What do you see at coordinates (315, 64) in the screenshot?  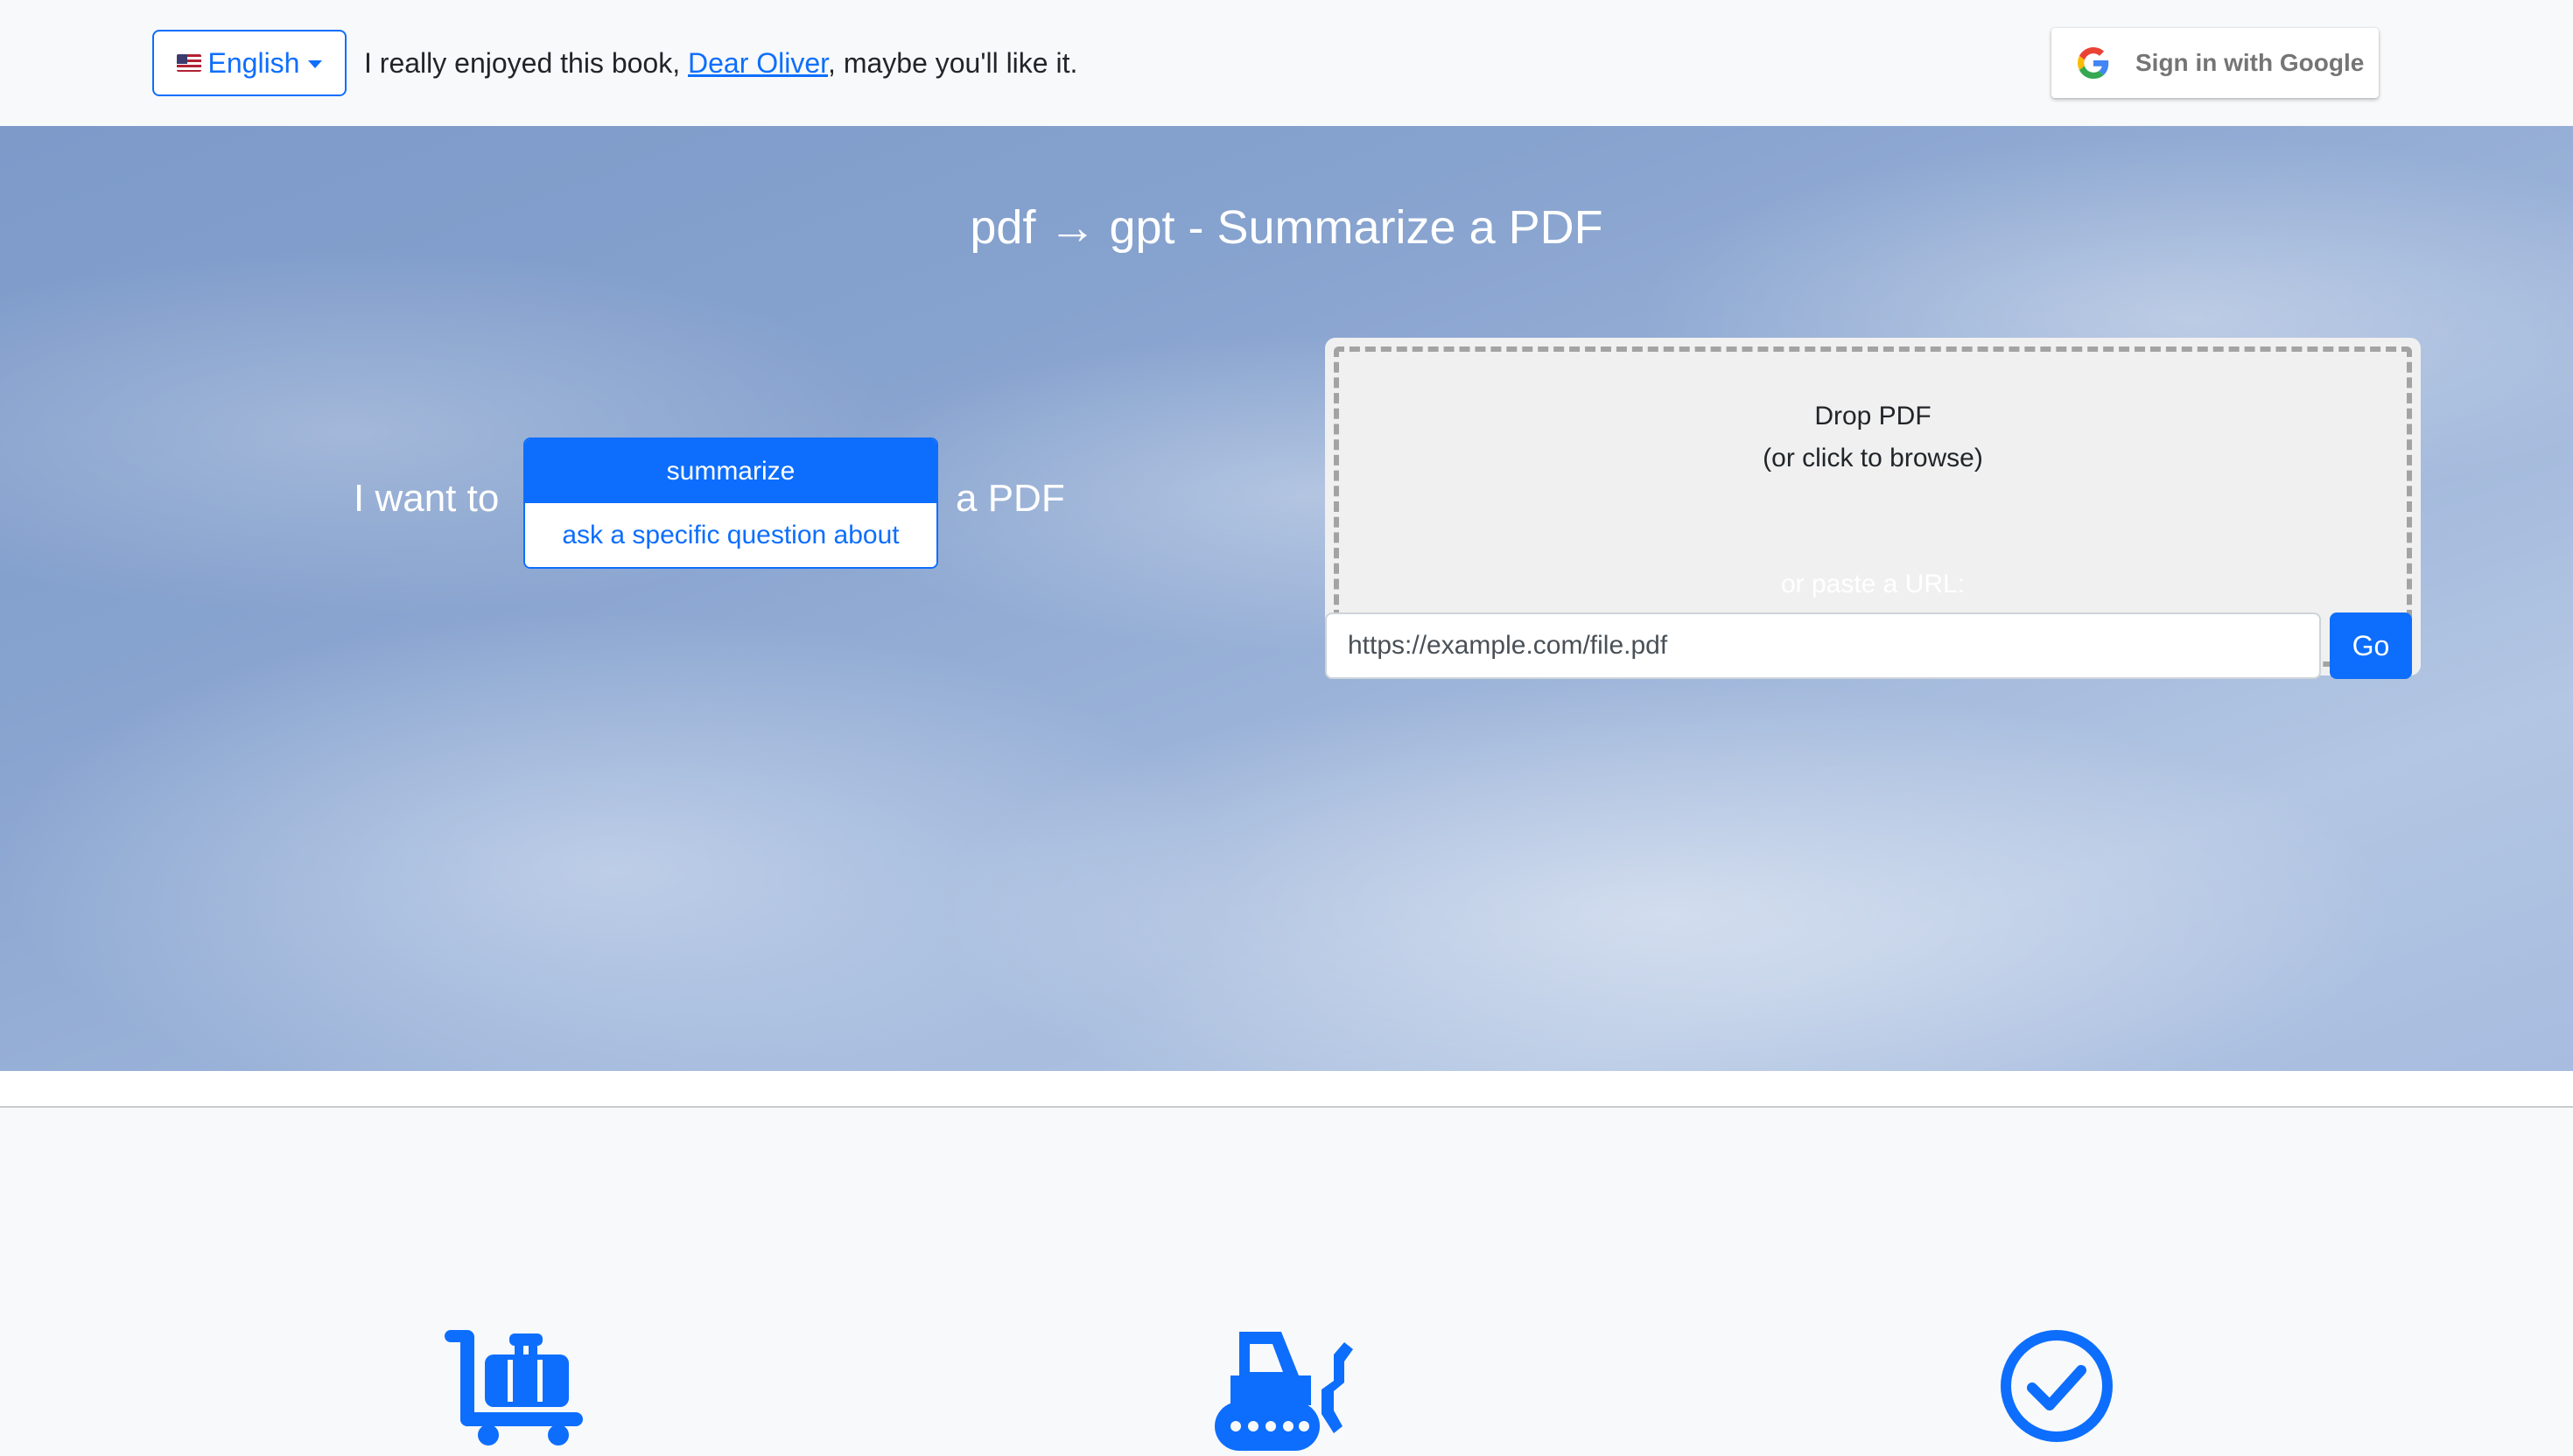 I see `caret-down-icon` at bounding box center [315, 64].